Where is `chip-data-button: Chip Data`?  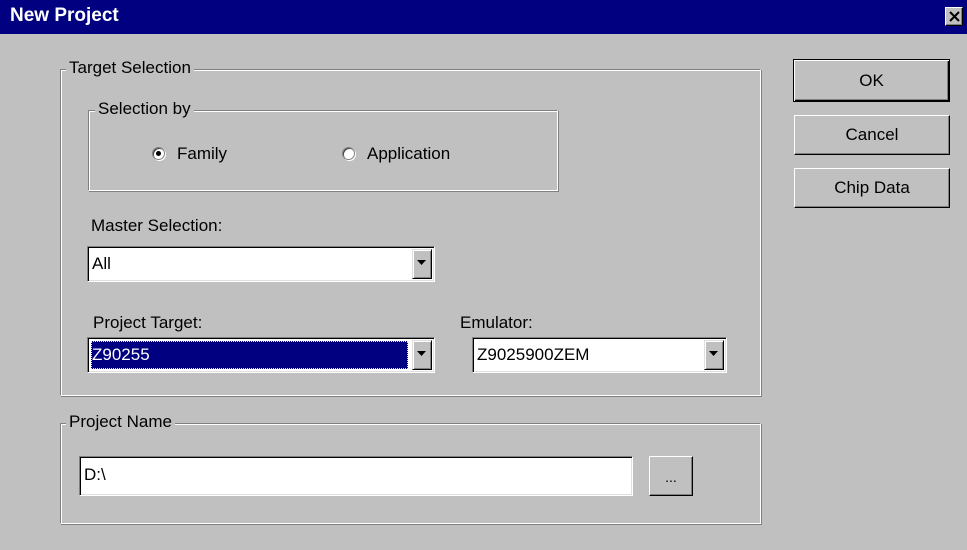
chip-data-button: Chip Data is located at coordinates (872, 188).